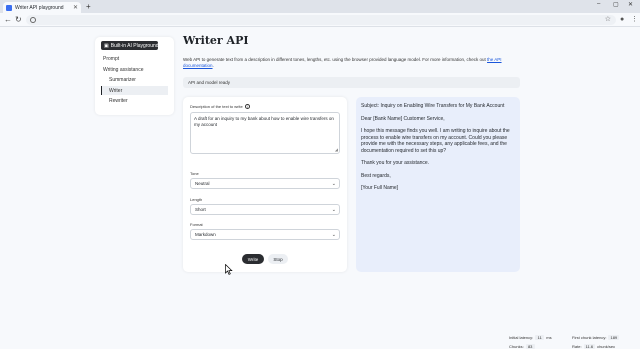 This screenshot has height=349, width=640. I want to click on output-paragraph: Dear [Bank Name] Customer Service,, so click(403, 118).